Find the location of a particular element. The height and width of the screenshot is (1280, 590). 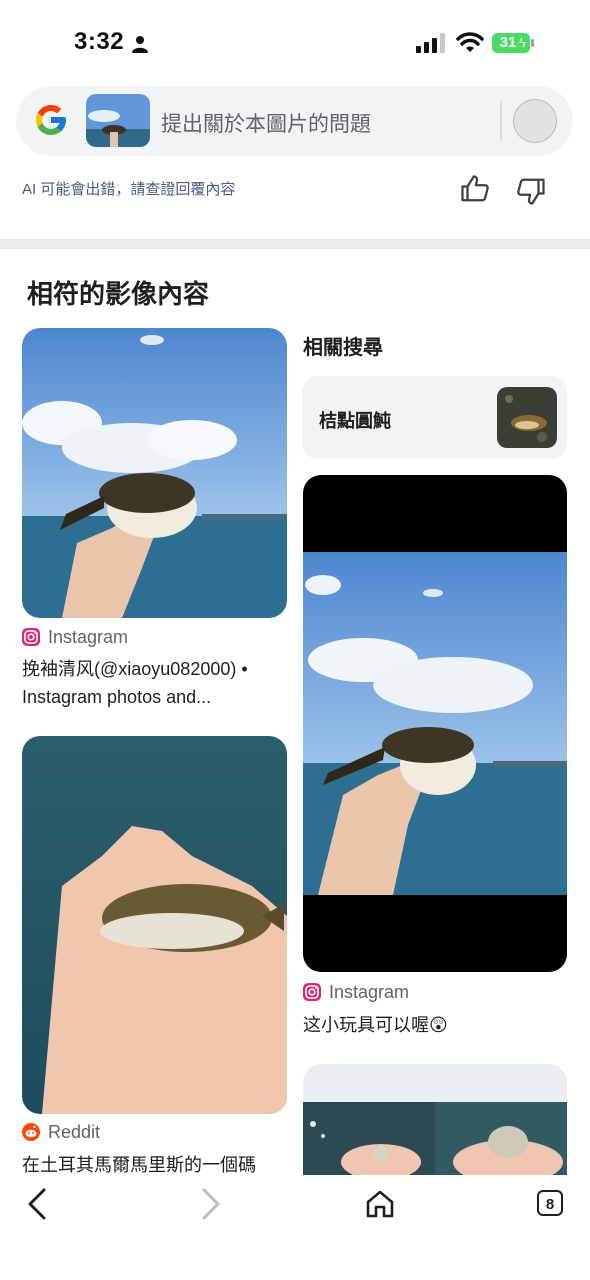

battery-icon: 31 ϟ is located at coordinates (514, 43).